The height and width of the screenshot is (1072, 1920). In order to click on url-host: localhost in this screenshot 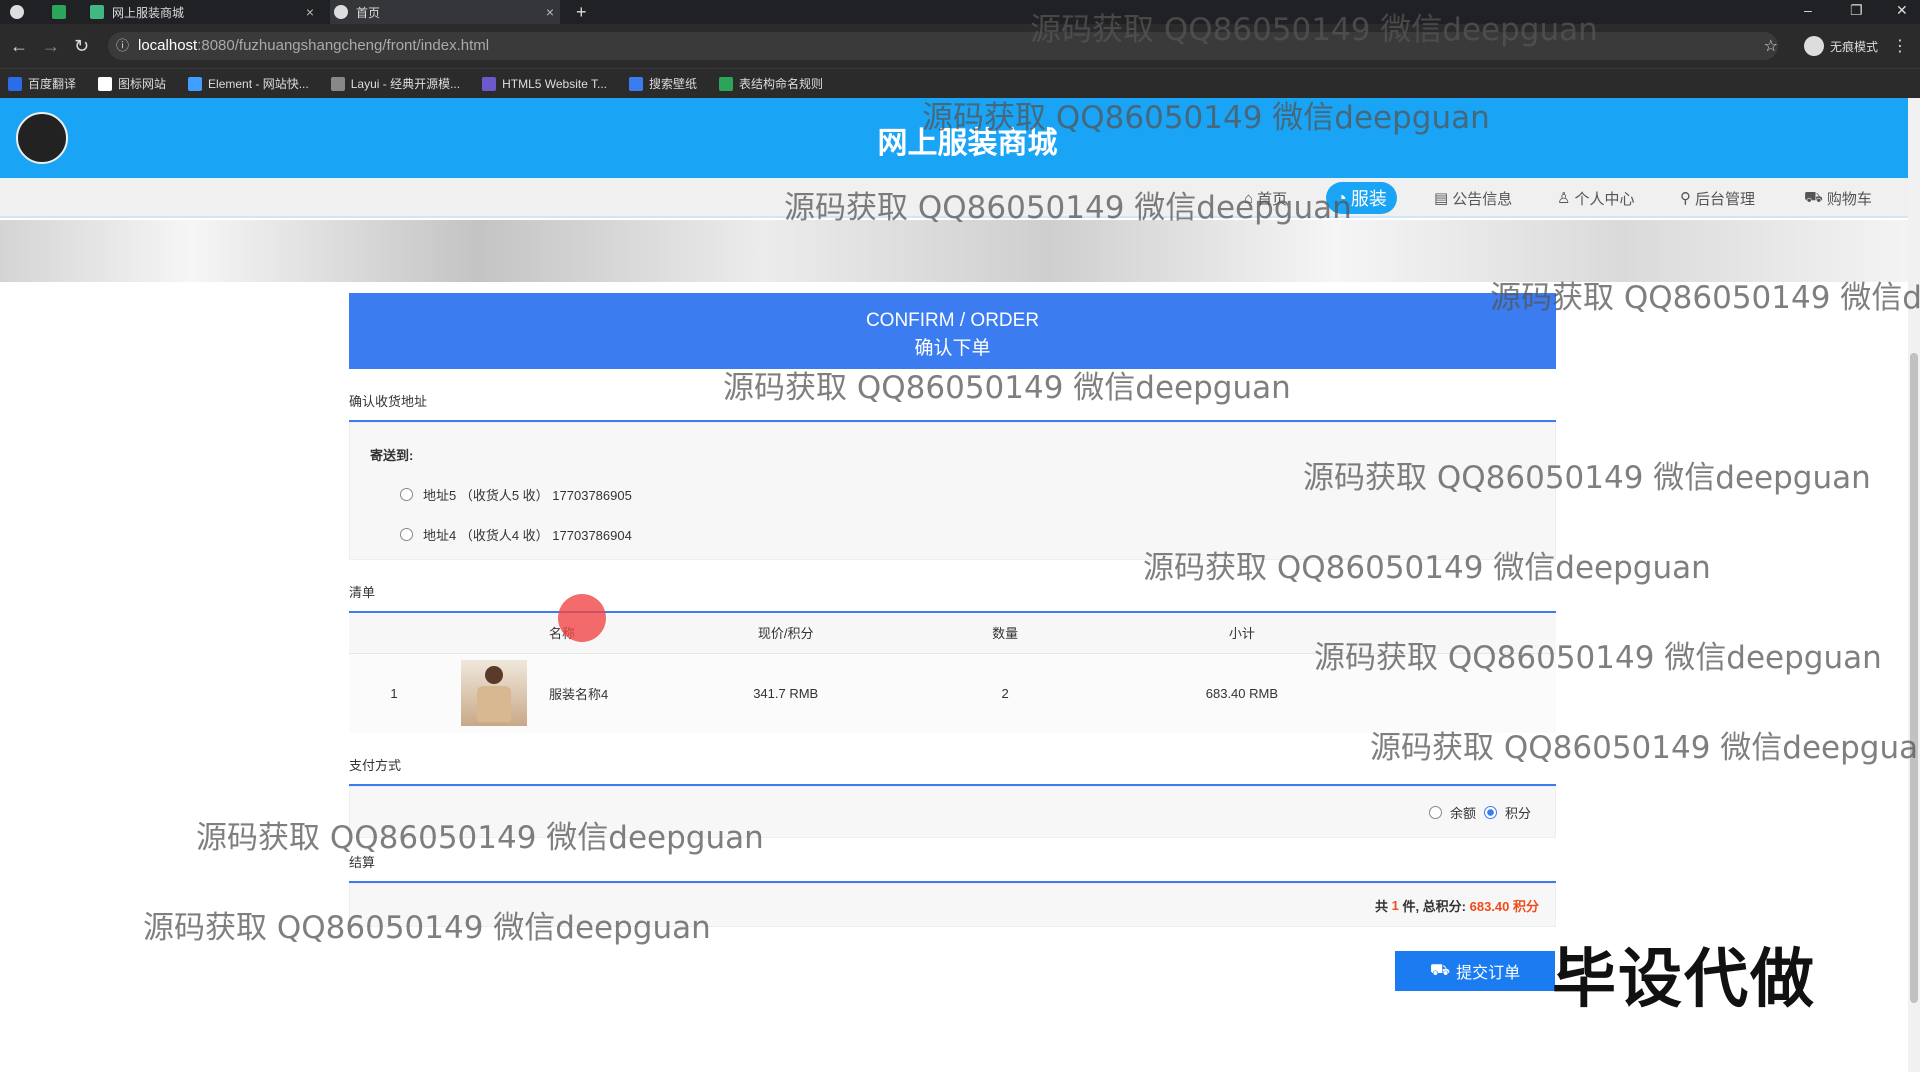, I will do `click(168, 45)`.